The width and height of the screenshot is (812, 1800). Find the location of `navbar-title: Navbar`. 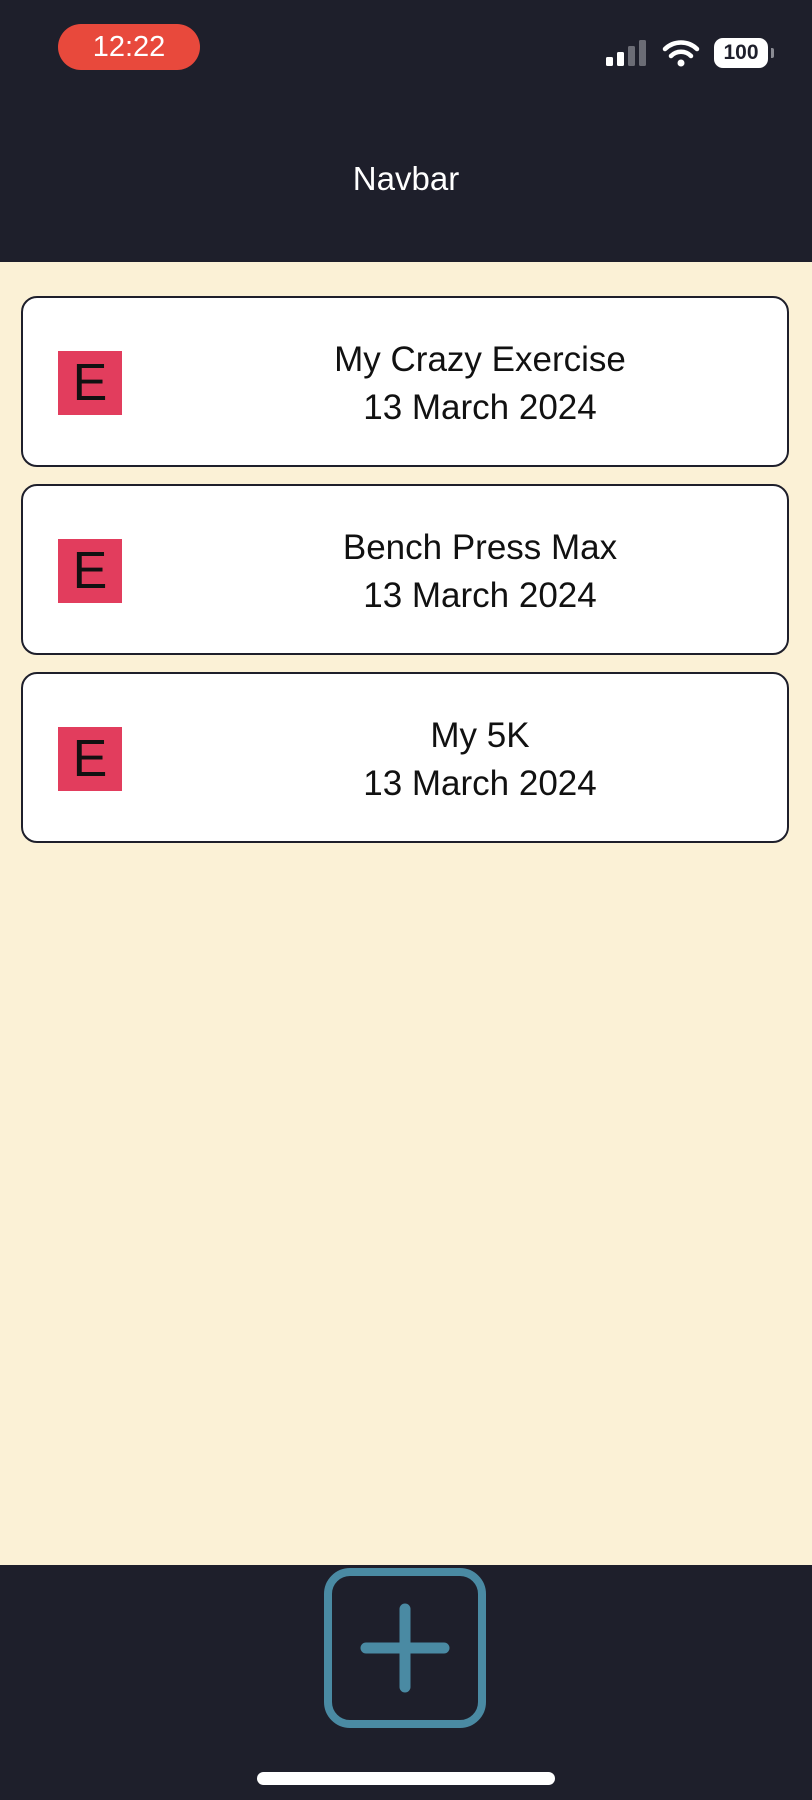

navbar-title: Navbar is located at coordinates (406, 178).